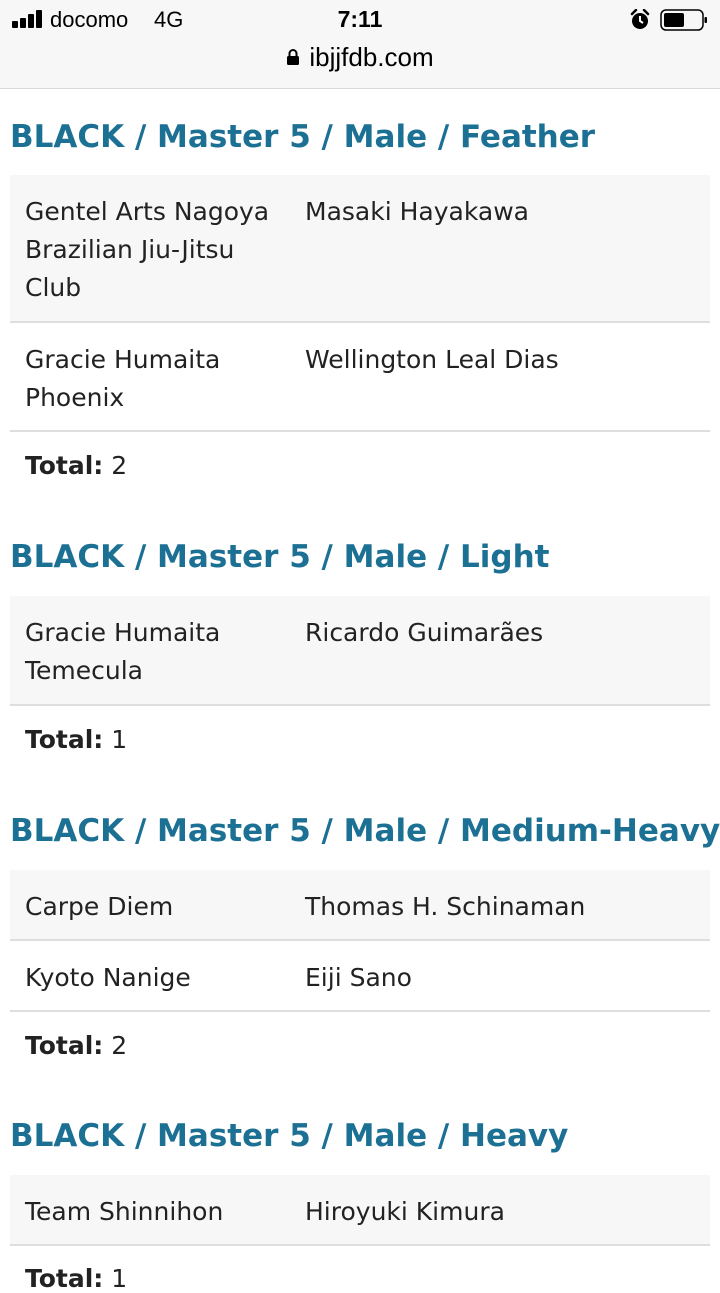 The height and width of the screenshot is (1293, 720). Describe the element at coordinates (303, 137) in the screenshot. I see `division-title: BLACK / Master 5 / Male / Feather` at that location.